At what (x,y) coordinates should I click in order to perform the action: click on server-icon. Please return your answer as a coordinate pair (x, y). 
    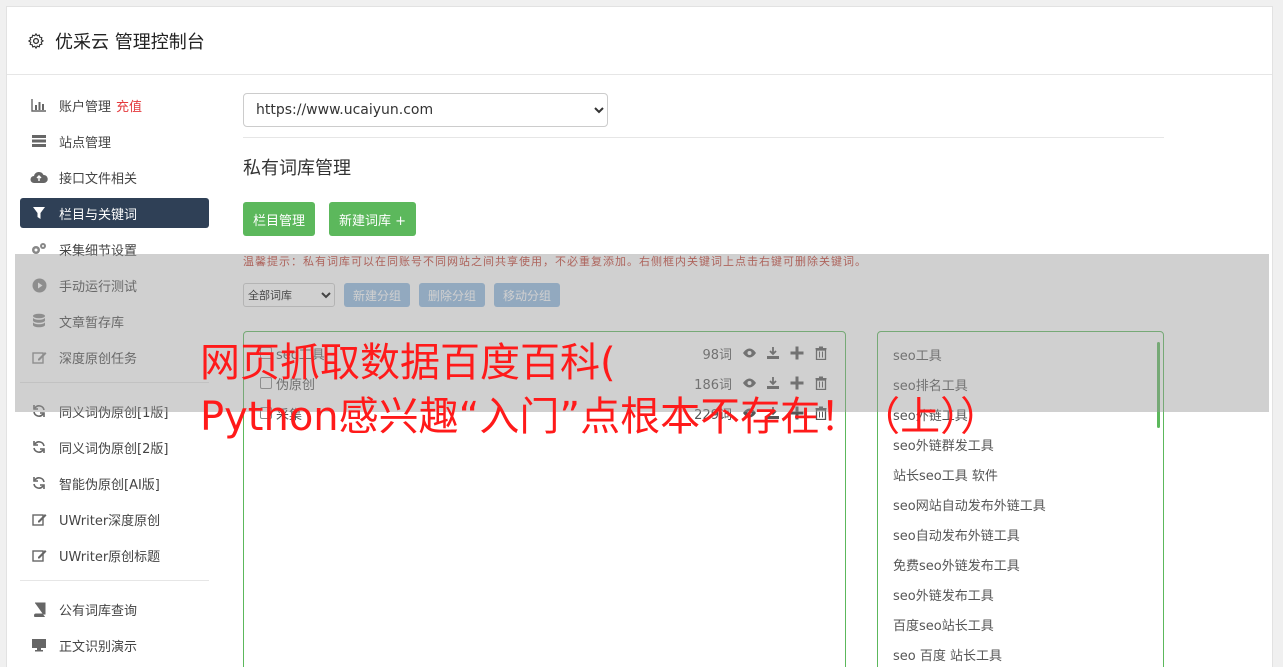
    Looking at the image, I should click on (39, 141).